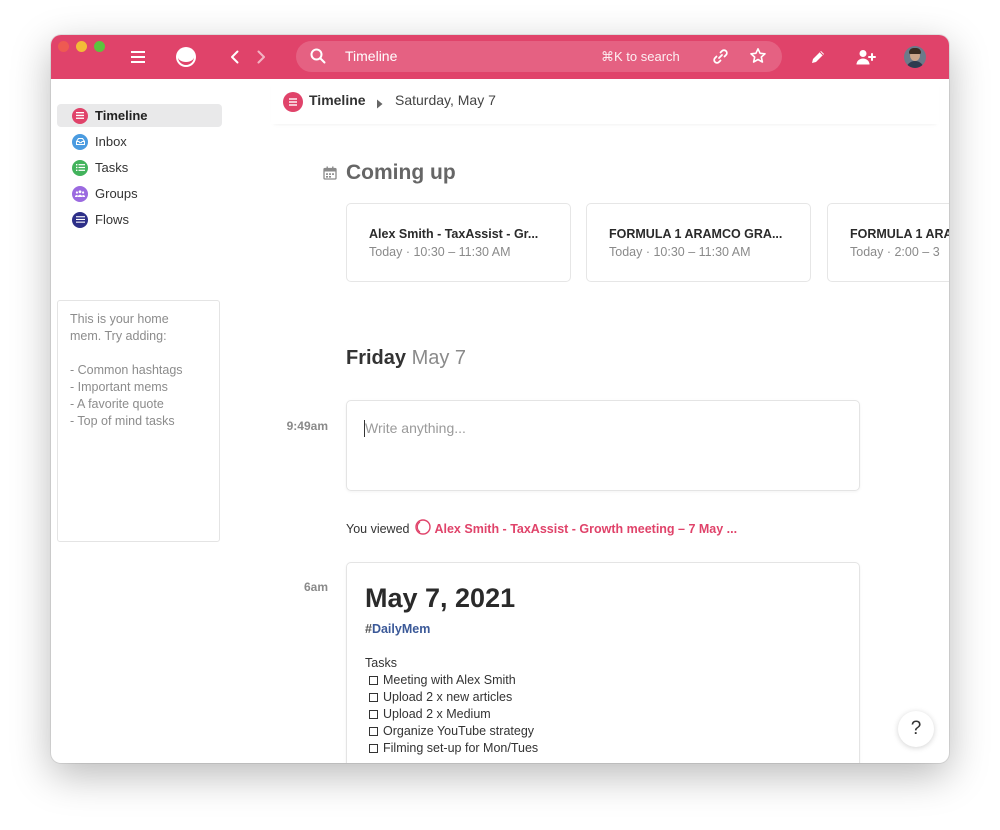 Image resolution: width=1000 pixels, height=830 pixels. I want to click on sidebar-item-inbox: Inbox, so click(139, 141).